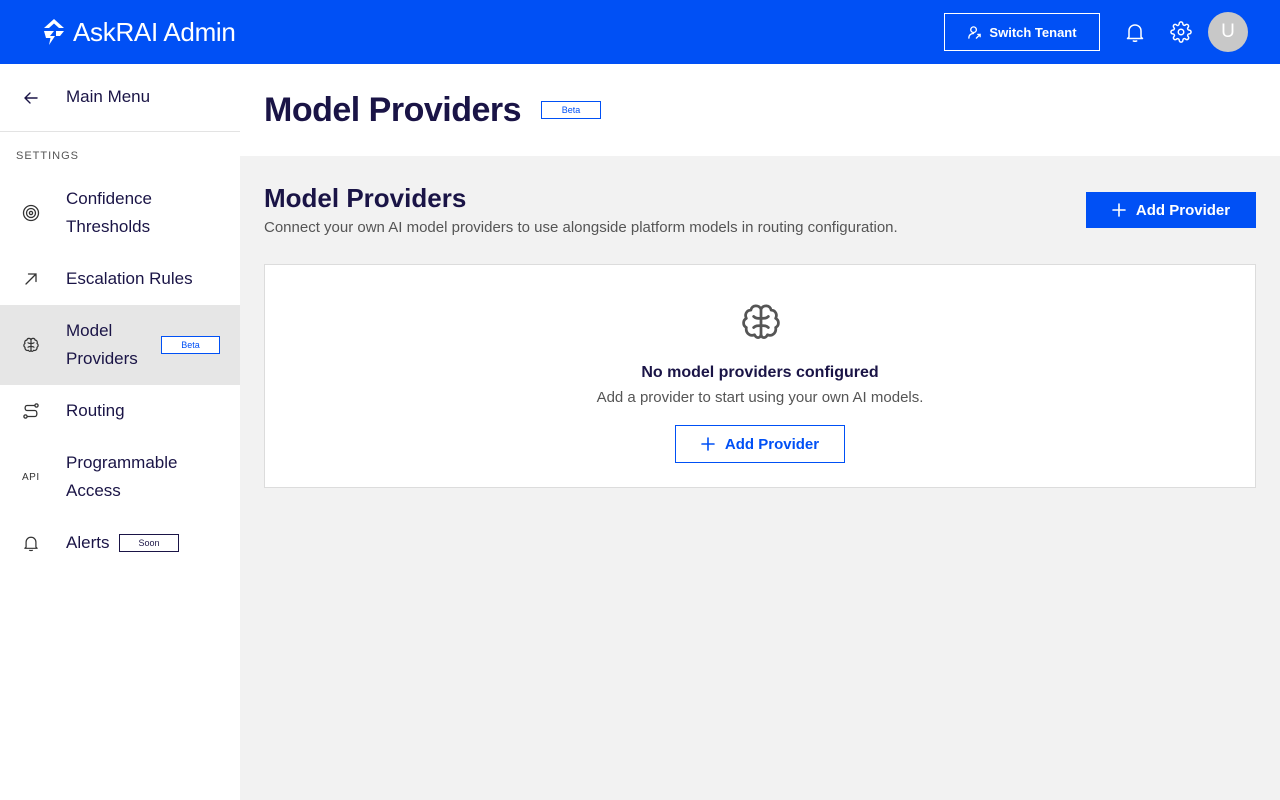 The height and width of the screenshot is (800, 1280). I want to click on sidebar-item-label: Model, so click(89, 330).